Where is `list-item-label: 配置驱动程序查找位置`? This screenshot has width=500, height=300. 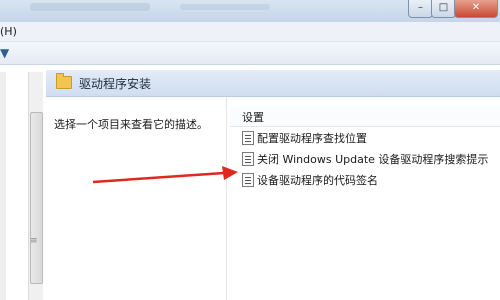 list-item-label: 配置驱动程序查找位置 is located at coordinates (312, 138).